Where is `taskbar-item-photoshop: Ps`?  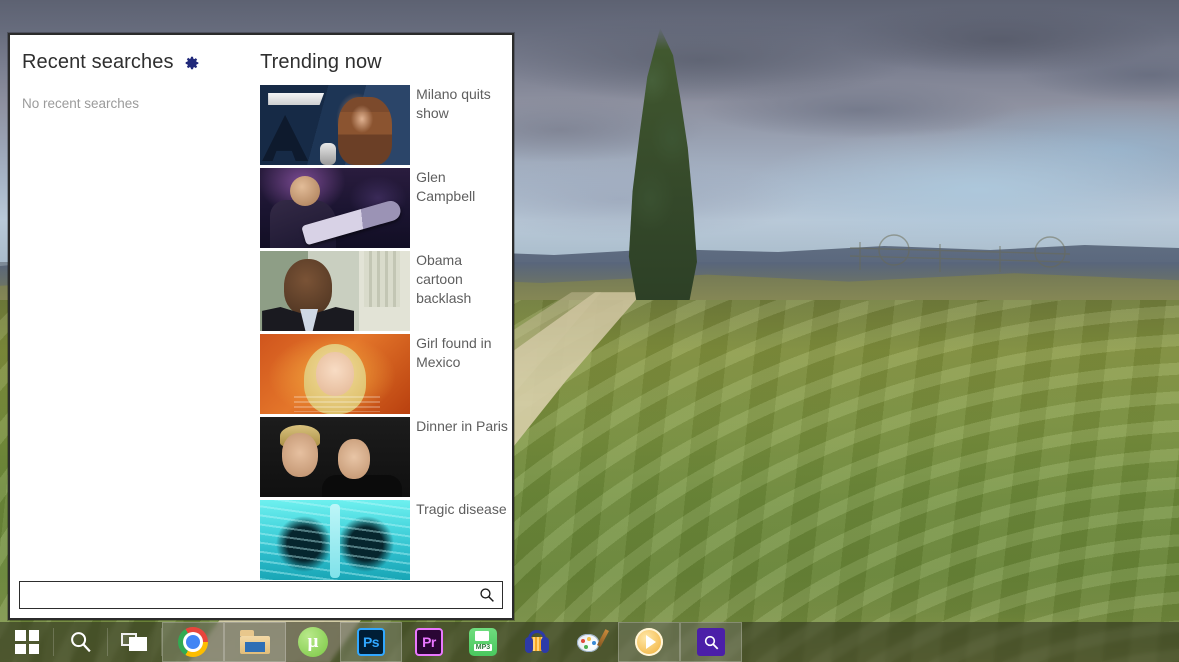 taskbar-item-photoshop: Ps is located at coordinates (371, 642).